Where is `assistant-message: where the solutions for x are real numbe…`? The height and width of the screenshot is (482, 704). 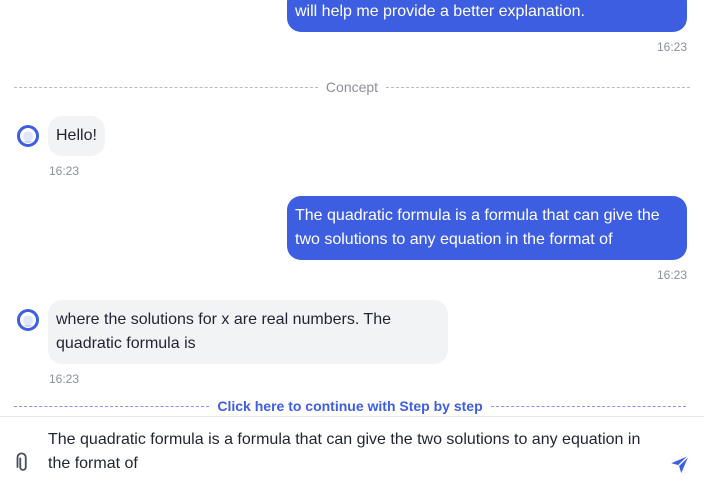 assistant-message: where the solutions for x are real numbe… is located at coordinates (248, 332).